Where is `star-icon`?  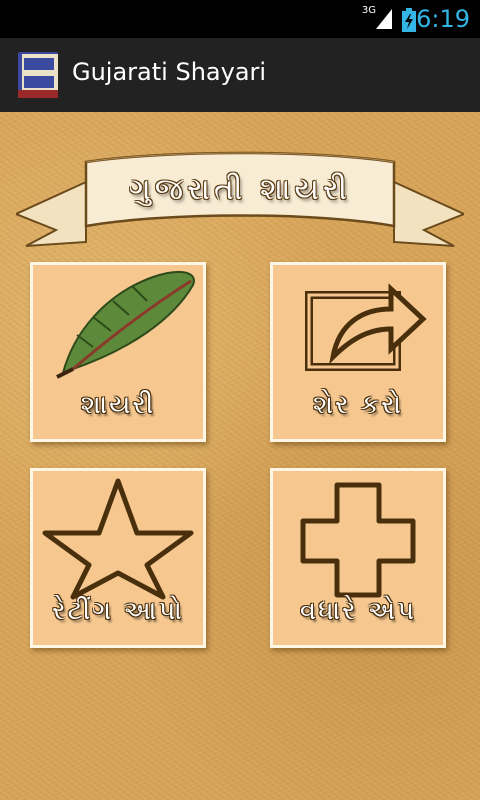
star-icon is located at coordinates (118, 539).